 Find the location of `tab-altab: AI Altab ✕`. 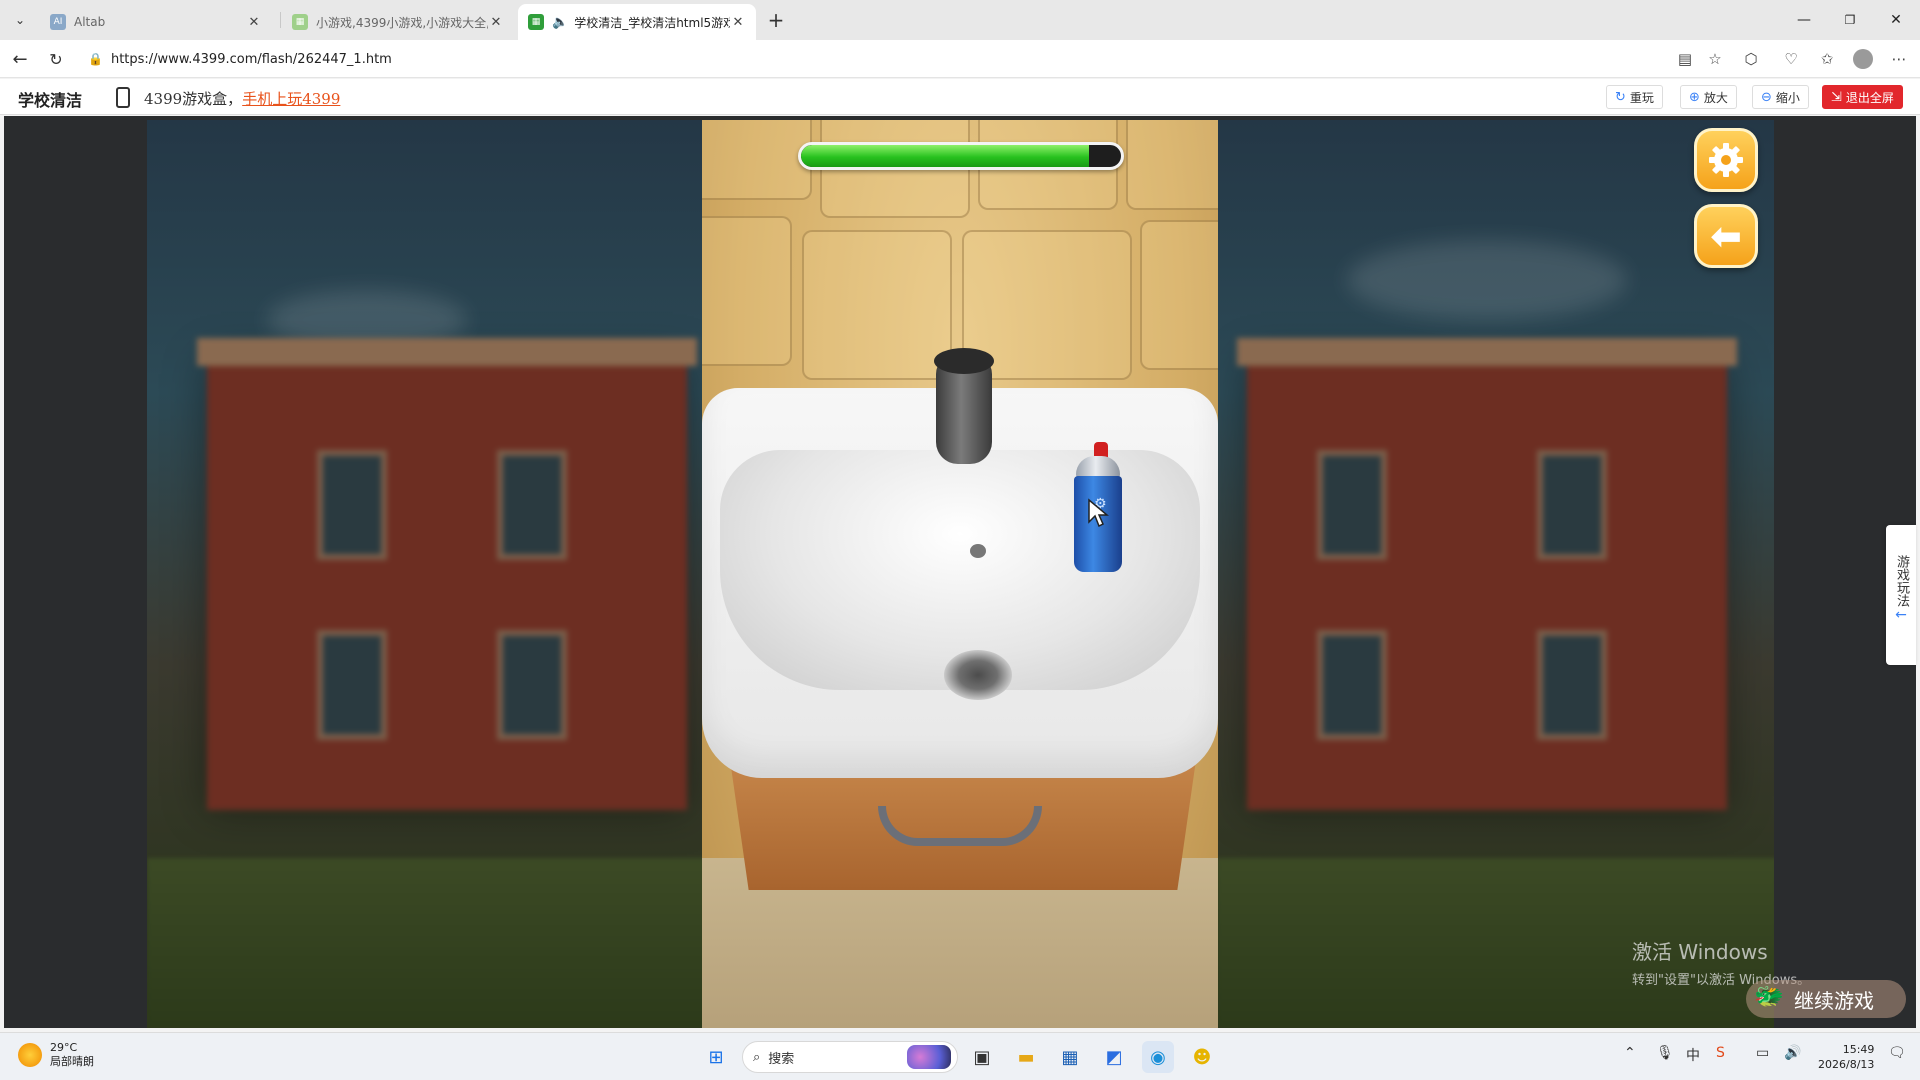

tab-altab: AI Altab ✕ is located at coordinates (156, 22).